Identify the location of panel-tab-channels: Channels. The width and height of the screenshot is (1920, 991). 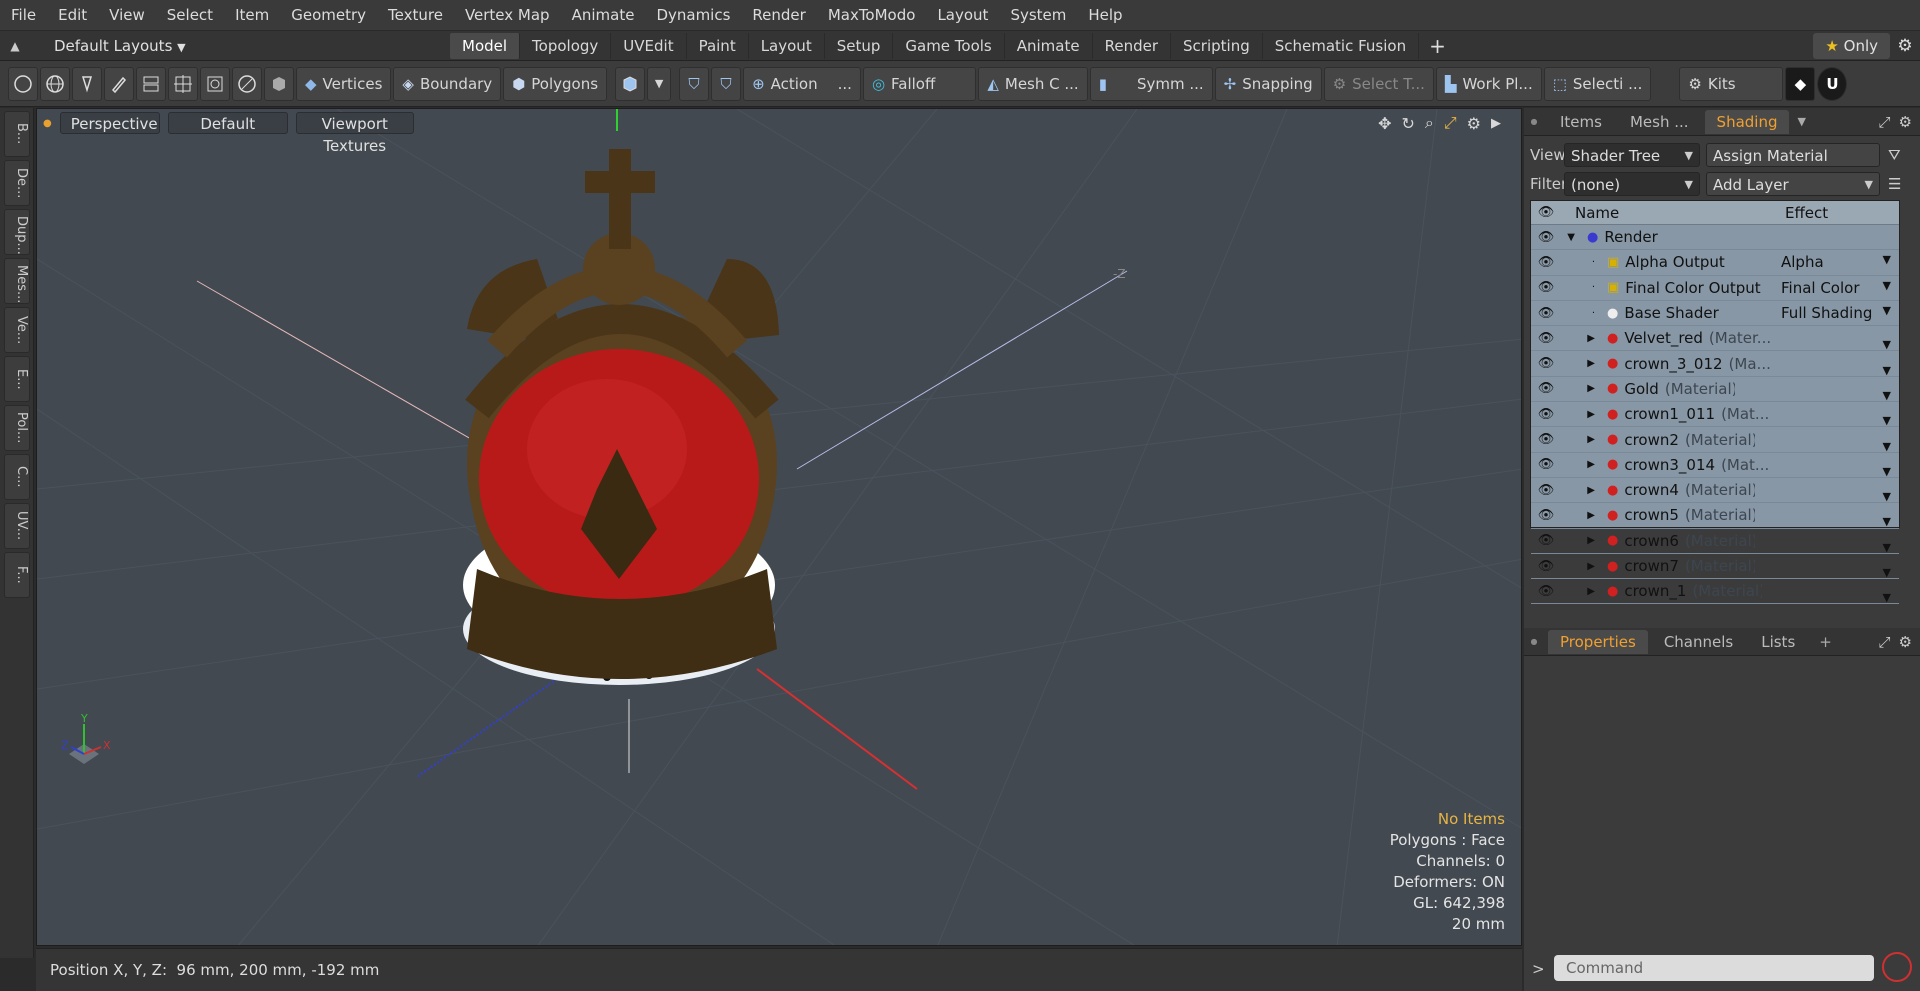
(1698, 642).